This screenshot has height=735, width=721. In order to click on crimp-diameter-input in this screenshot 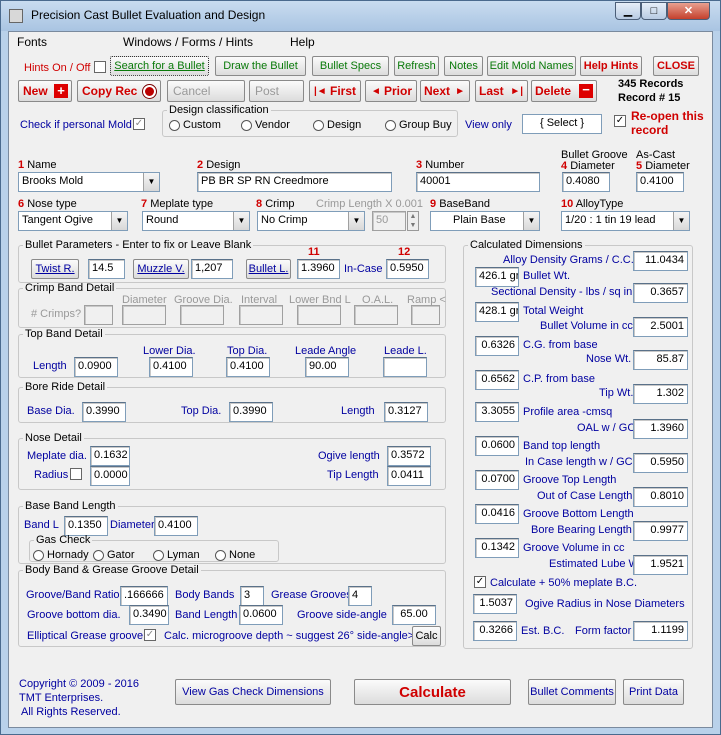, I will do `click(144, 315)`.